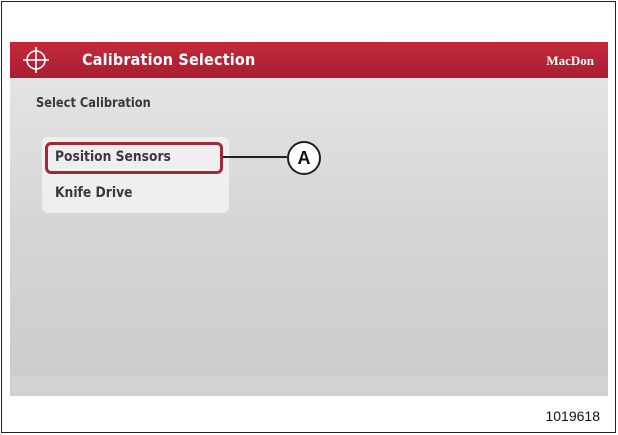 This screenshot has width=618, height=435. What do you see at coordinates (113, 157) in the screenshot?
I see `menu-item-position-sensors: Position Sensors` at bounding box center [113, 157].